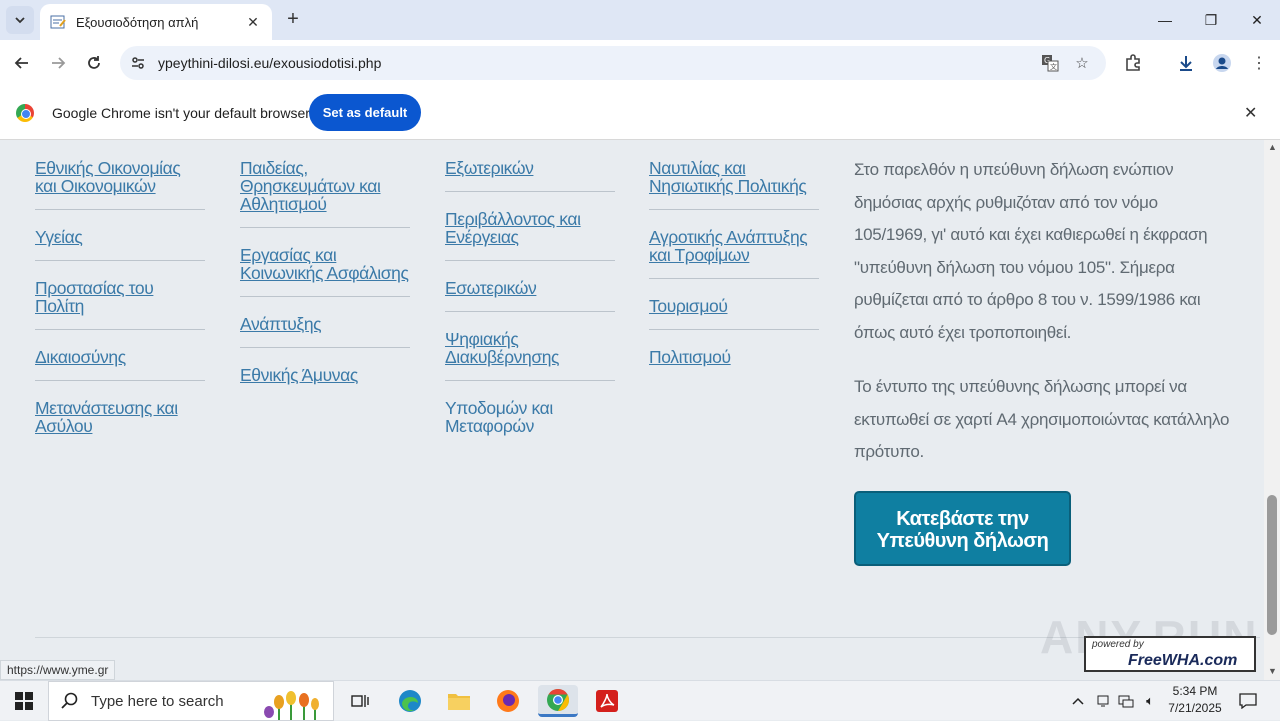 Image resolution: width=1280 pixels, height=721 pixels. Describe the element at coordinates (530, 226) in the screenshot. I see `ministry-link: Περιβάλλοντος και Ενέργειας` at that location.